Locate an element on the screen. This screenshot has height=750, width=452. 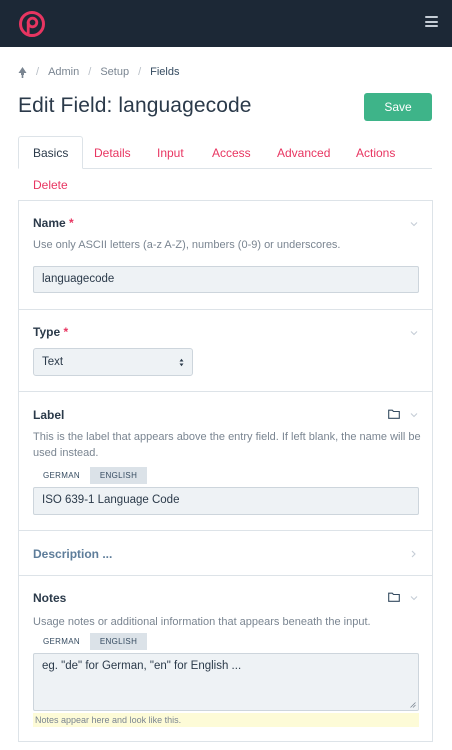
type-select: Text is located at coordinates (113, 362).